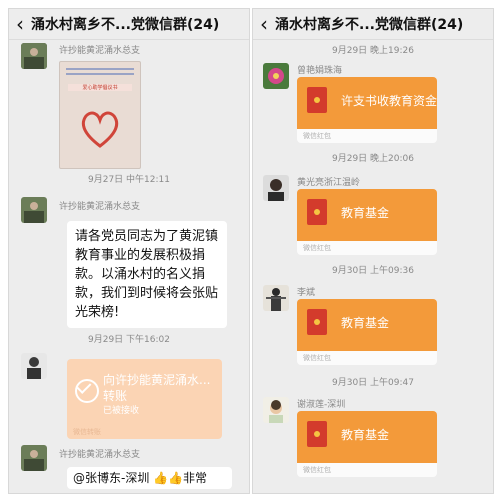 This screenshot has width=500, height=500. Describe the element at coordinates (373, 51) in the screenshot. I see `timestamp: 9月29日 晚上19:26` at that location.